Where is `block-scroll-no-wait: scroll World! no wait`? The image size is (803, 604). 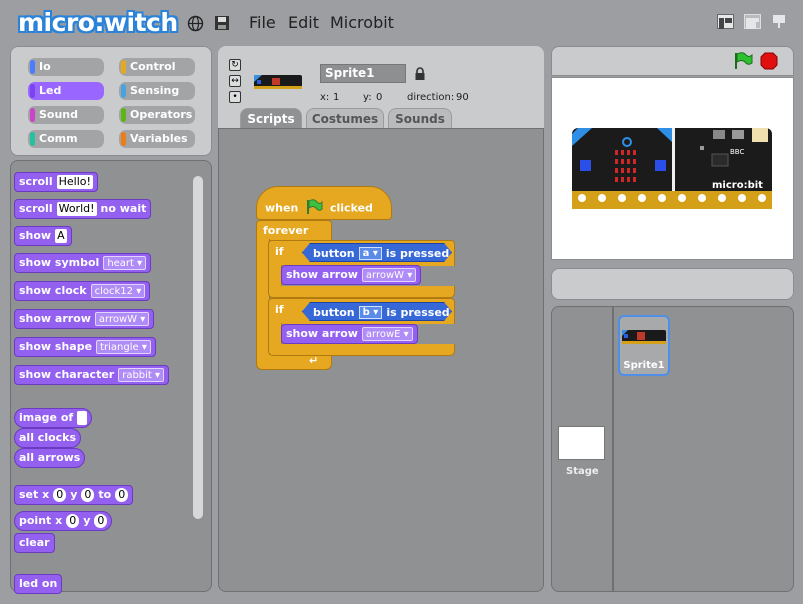 block-scroll-no-wait: scroll World! no wait is located at coordinates (83, 209).